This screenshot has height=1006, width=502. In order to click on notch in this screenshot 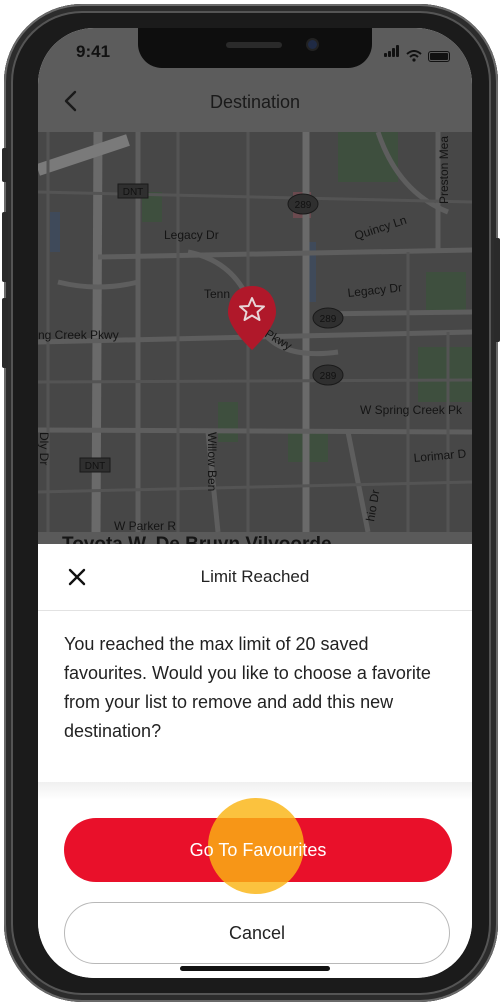, I will do `click(255, 48)`.